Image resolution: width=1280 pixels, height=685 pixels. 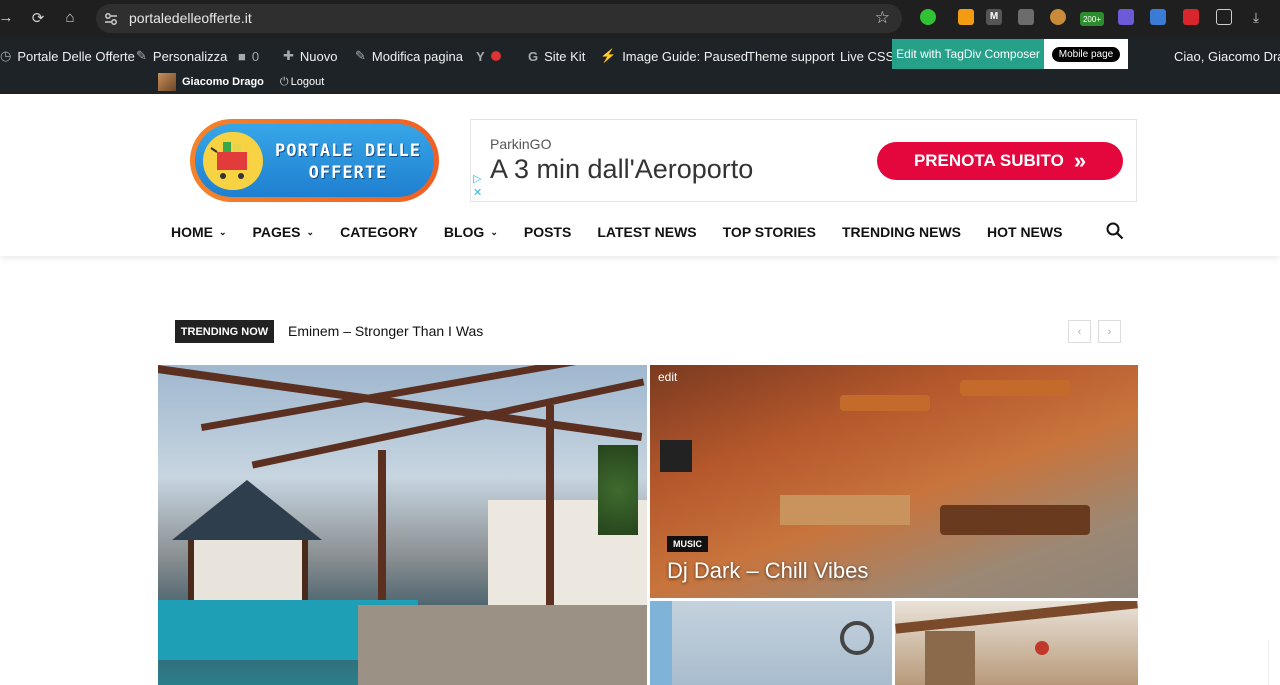 I want to click on tagdiv-composer-button: Edit with TagDiv Composer, so click(x=968, y=54).